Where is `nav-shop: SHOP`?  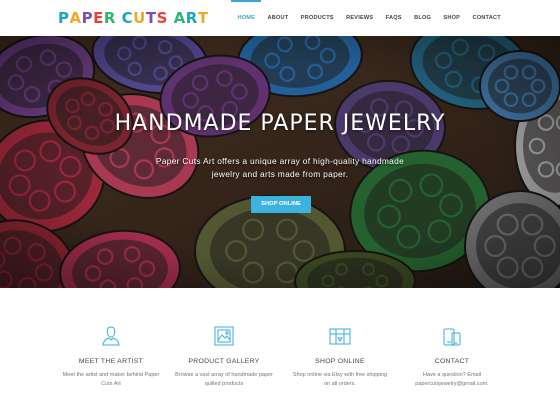 nav-shop: SHOP is located at coordinates (451, 18).